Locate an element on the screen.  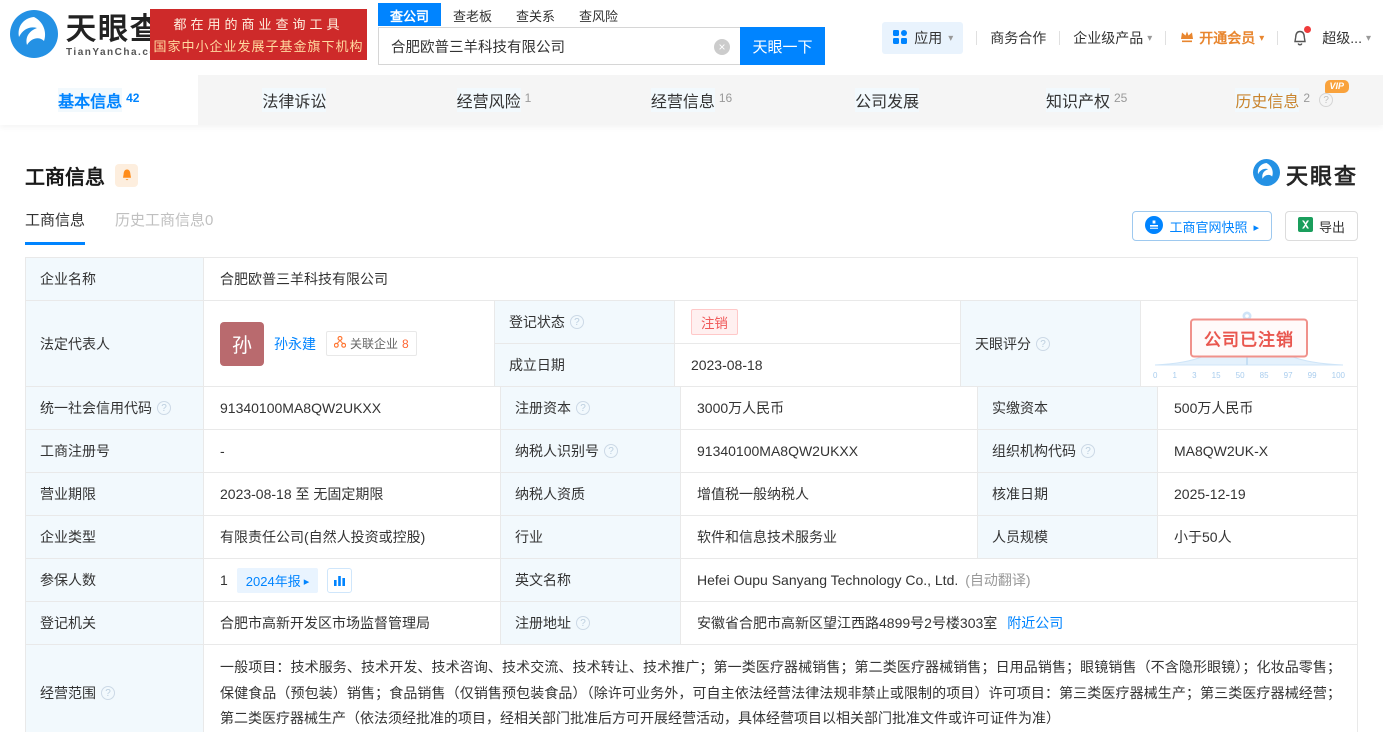
nav-open-vip: 开通会员 is located at coordinates (1221, 38).